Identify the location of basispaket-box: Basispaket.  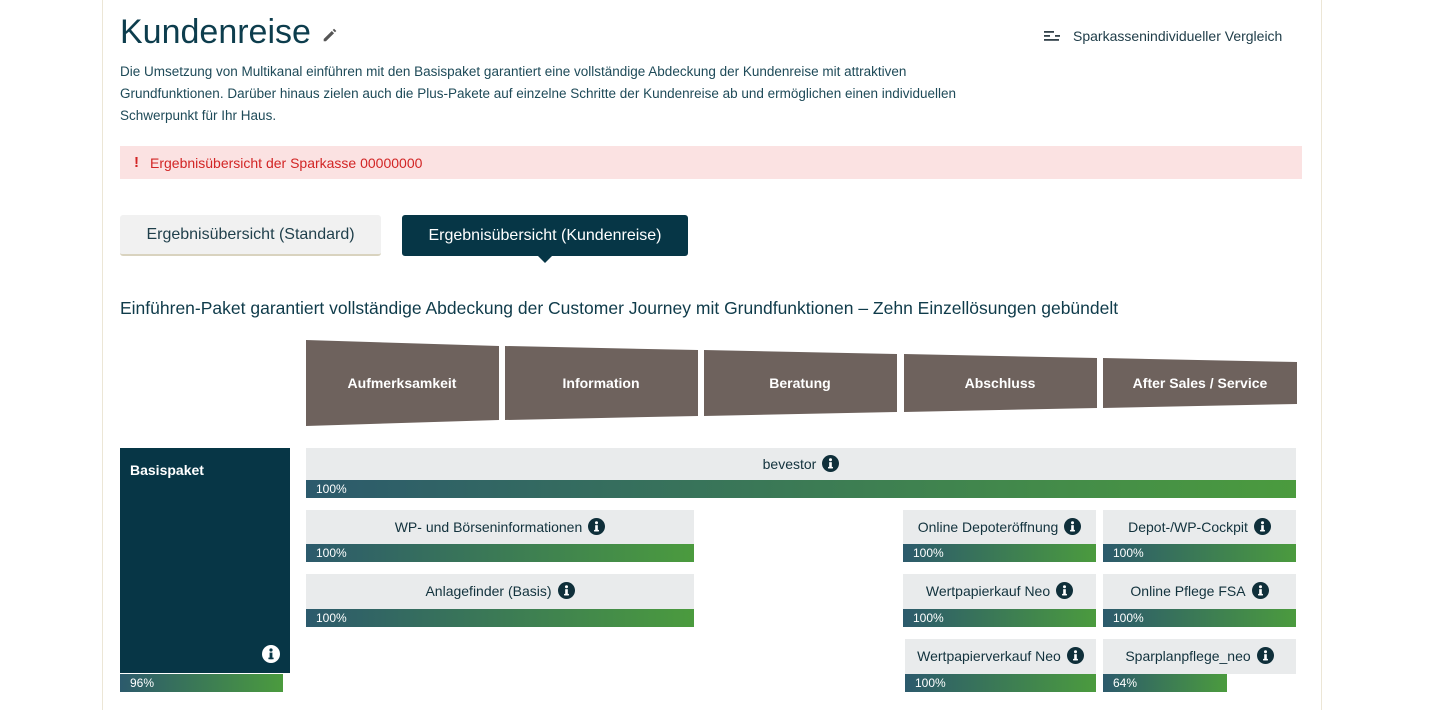
(205, 560).